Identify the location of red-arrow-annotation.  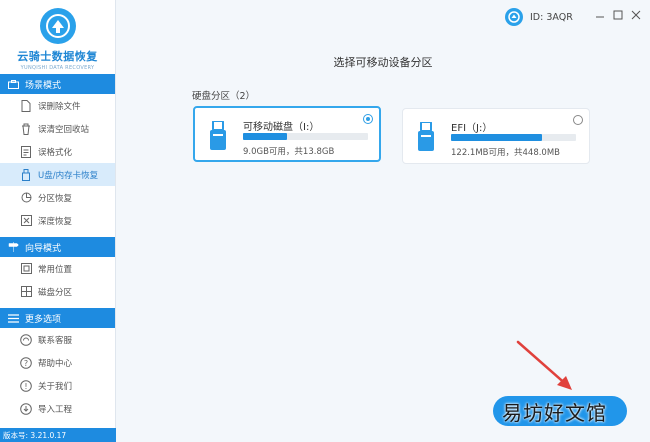
(544, 365).